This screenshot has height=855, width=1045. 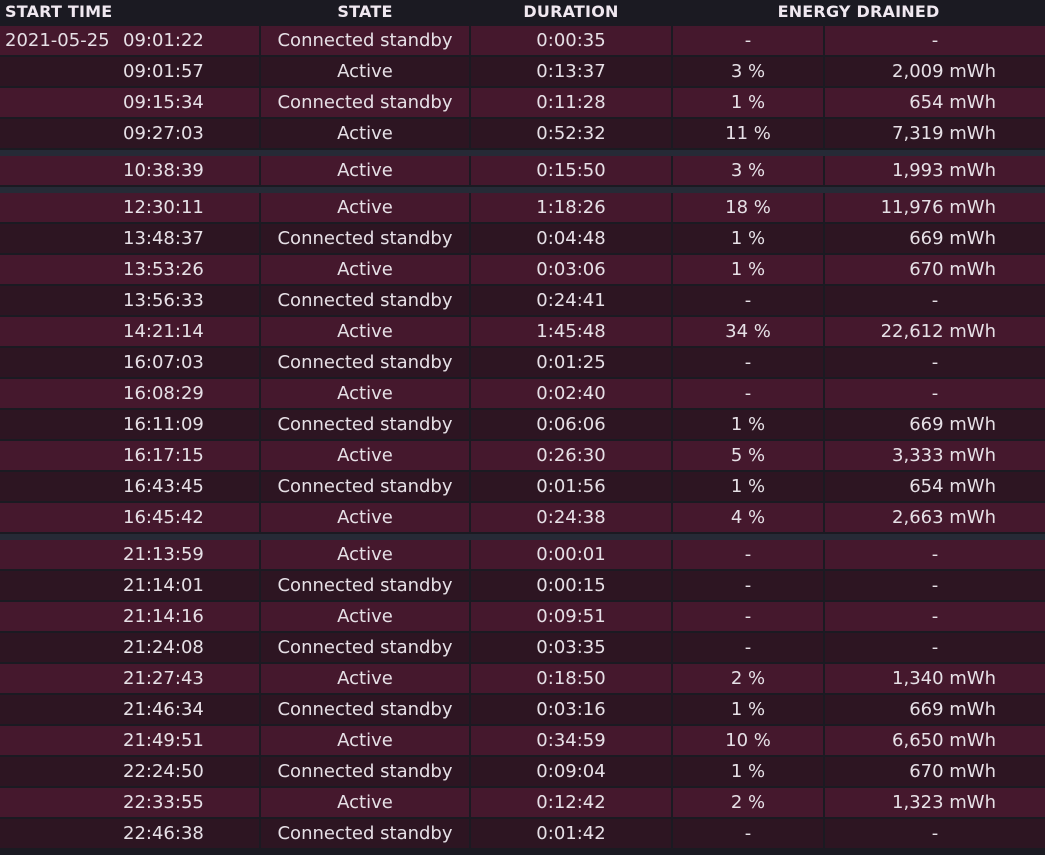 What do you see at coordinates (57, 40) in the screenshot?
I see `date-label: 2021-05-25` at bounding box center [57, 40].